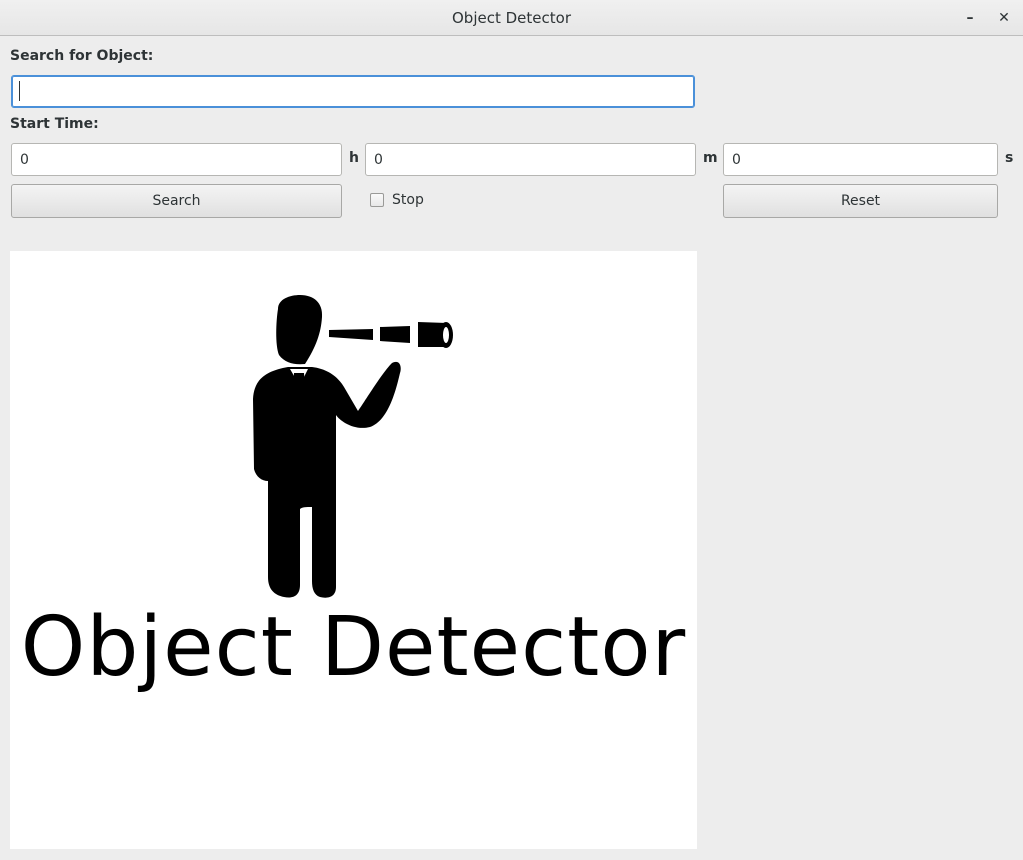 This screenshot has width=1023, height=860. I want to click on logo-text: Object Detector, so click(353, 647).